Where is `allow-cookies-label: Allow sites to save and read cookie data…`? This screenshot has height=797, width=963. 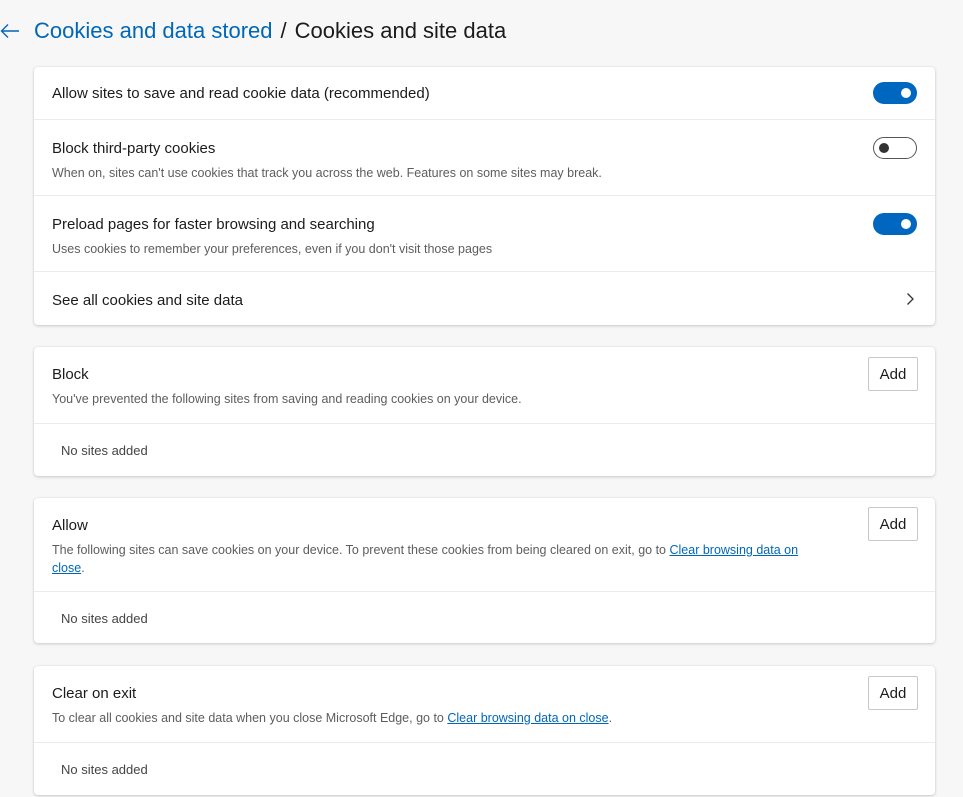
allow-cookies-label: Allow sites to save and read cookie data… is located at coordinates (241, 93).